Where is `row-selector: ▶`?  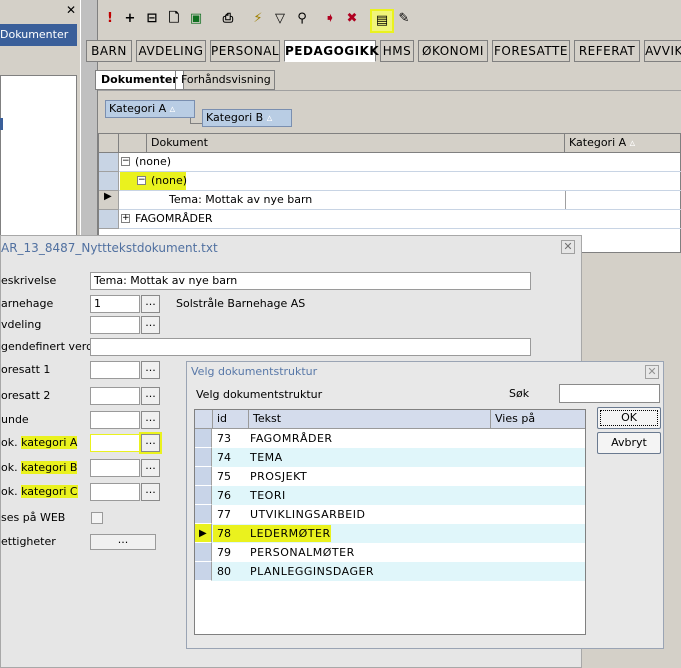
row-selector: ▶ is located at coordinates (203, 533).